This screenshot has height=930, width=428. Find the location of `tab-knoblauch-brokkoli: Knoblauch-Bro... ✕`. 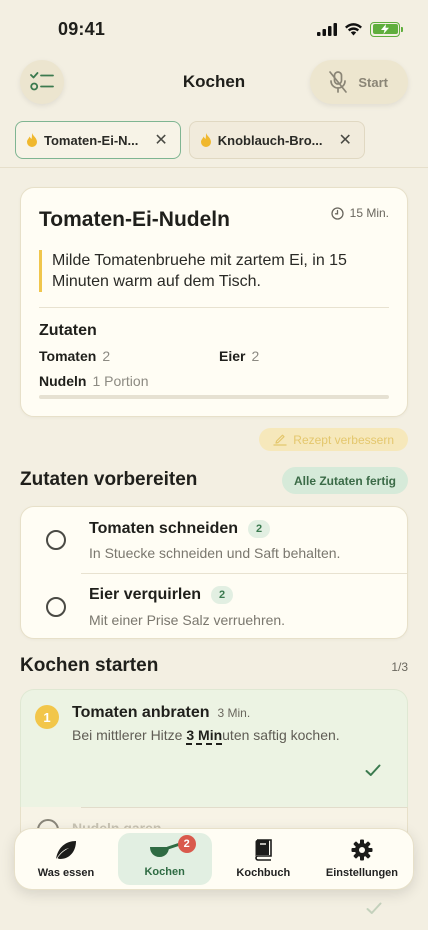

tab-knoblauch-brokkoli: Knoblauch-Bro... ✕ is located at coordinates (276, 140).